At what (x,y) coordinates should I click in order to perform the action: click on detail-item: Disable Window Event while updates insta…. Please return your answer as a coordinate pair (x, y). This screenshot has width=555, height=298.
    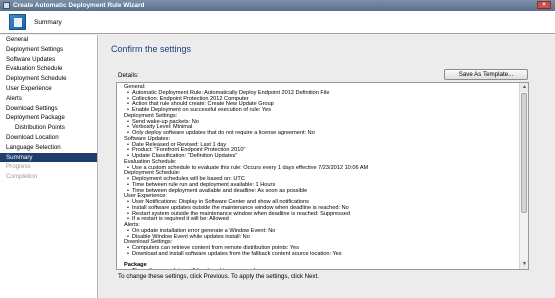
    Looking at the image, I should click on (322, 237).